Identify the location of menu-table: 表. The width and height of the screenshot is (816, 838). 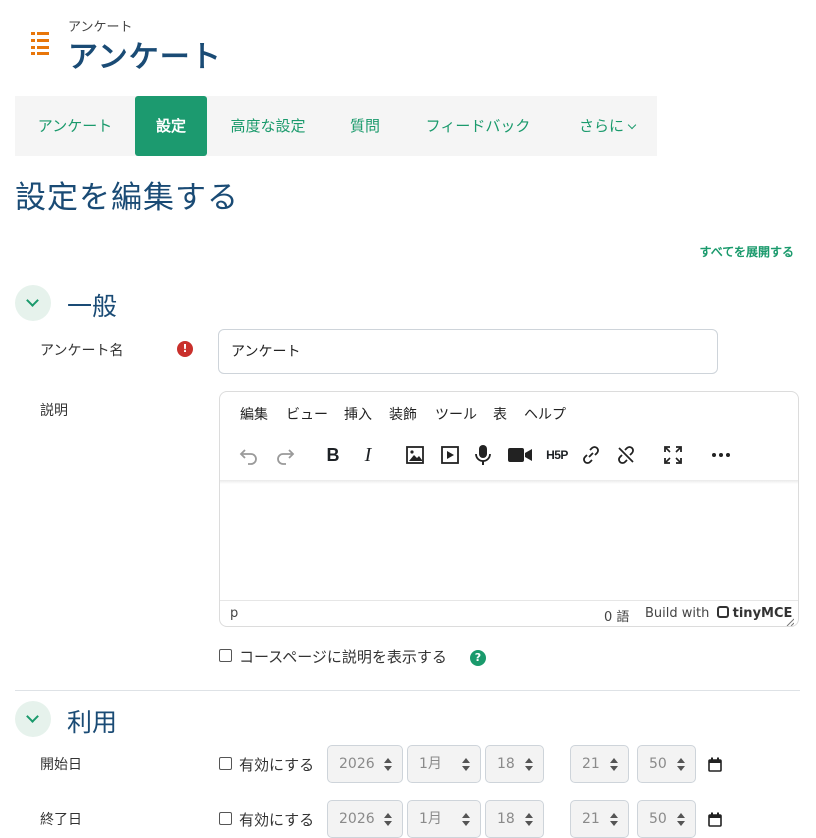
(500, 414).